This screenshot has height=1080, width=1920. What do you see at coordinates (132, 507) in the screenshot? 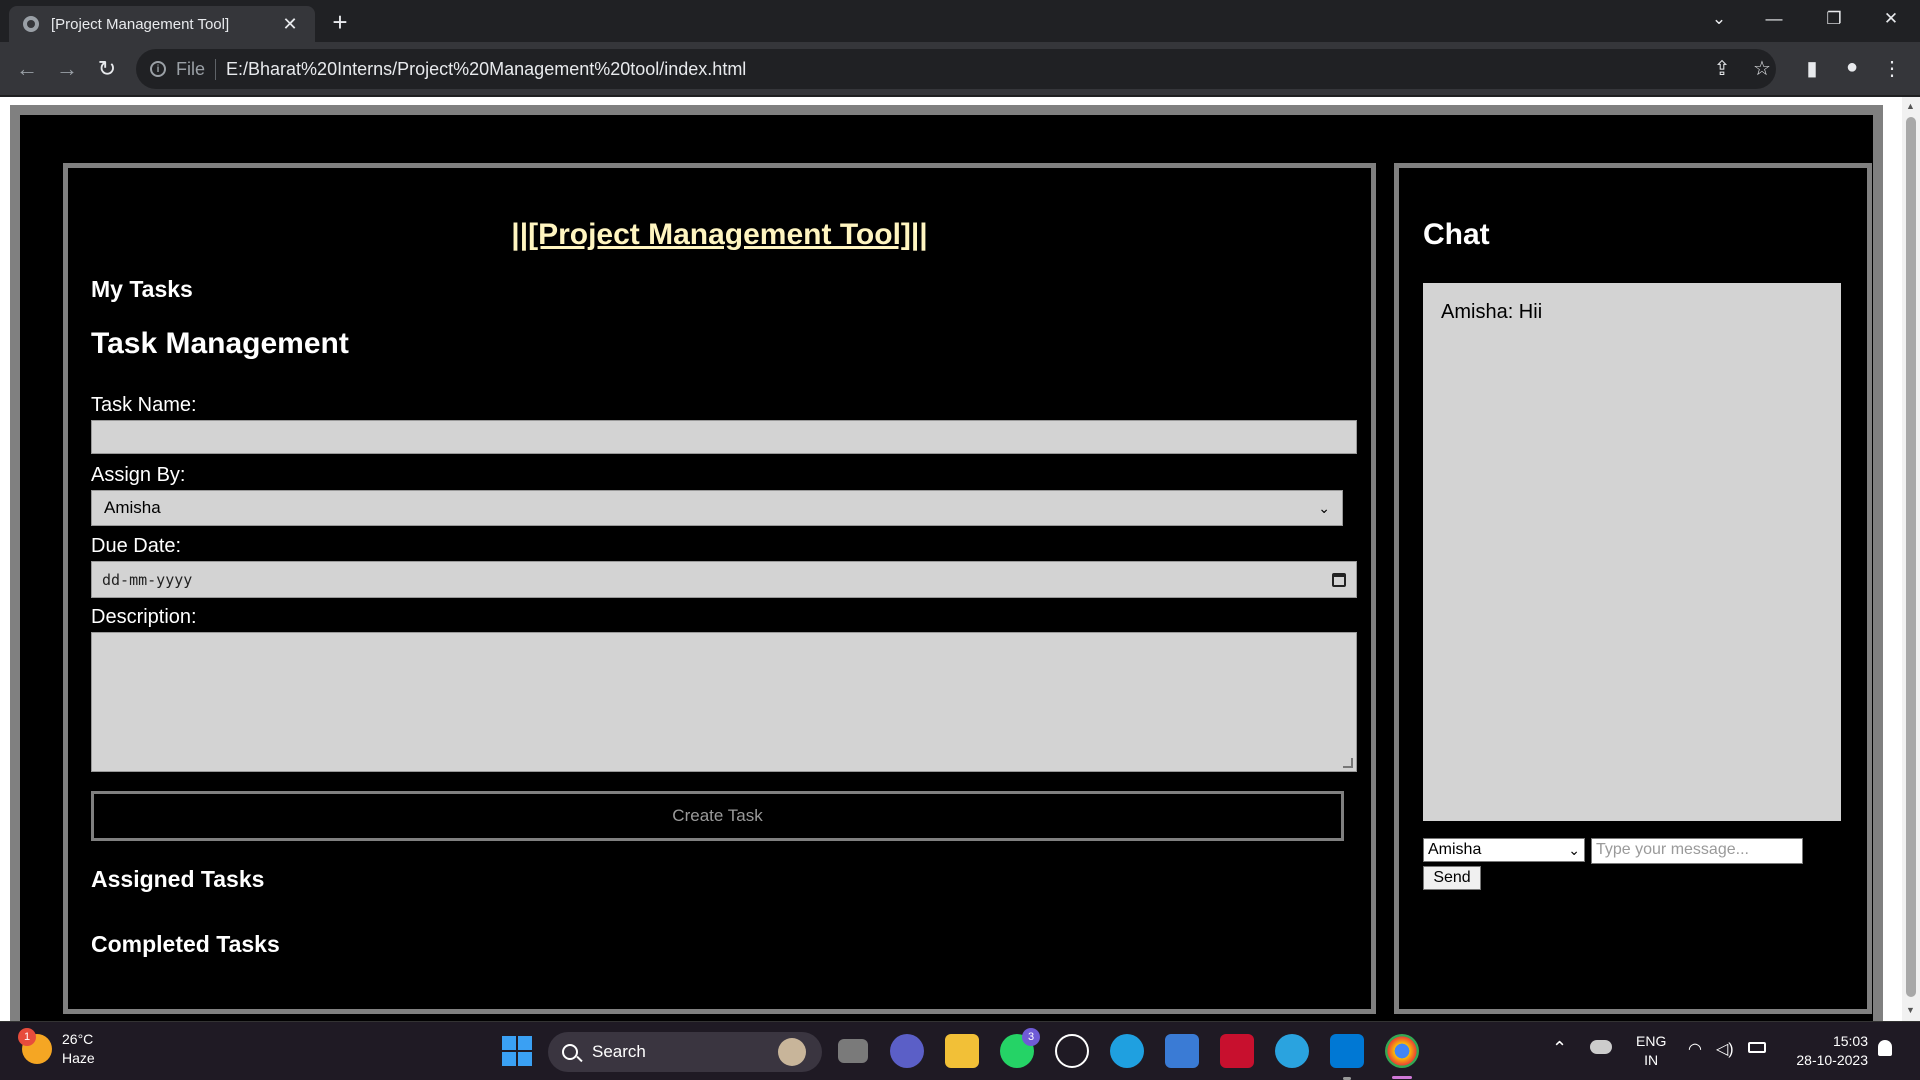
I see `assign-by-value: Amisha` at bounding box center [132, 507].